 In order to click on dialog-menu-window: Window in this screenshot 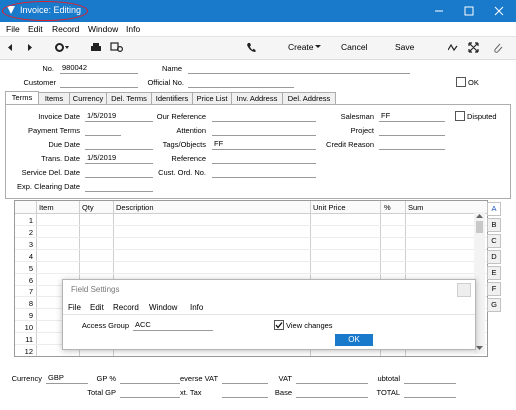, I will do `click(163, 307)`.